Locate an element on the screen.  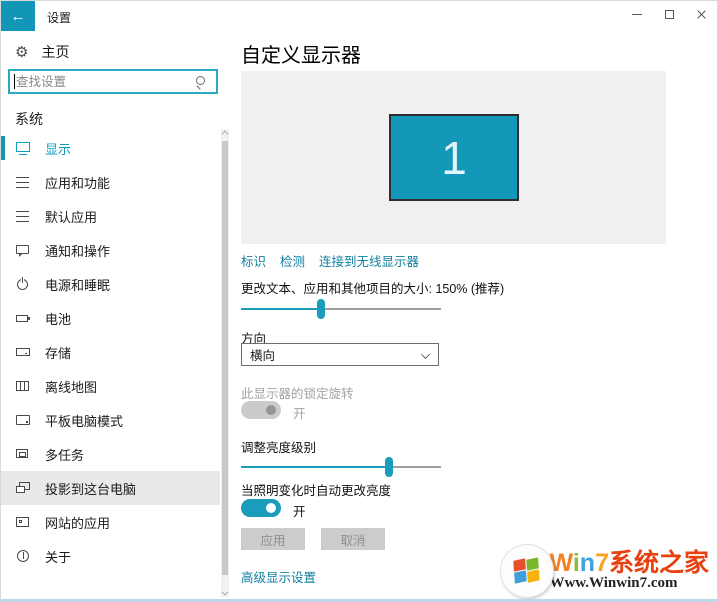
watermark: Win7系统之家 Www.Winwin7.com is located at coordinates (605, 571).